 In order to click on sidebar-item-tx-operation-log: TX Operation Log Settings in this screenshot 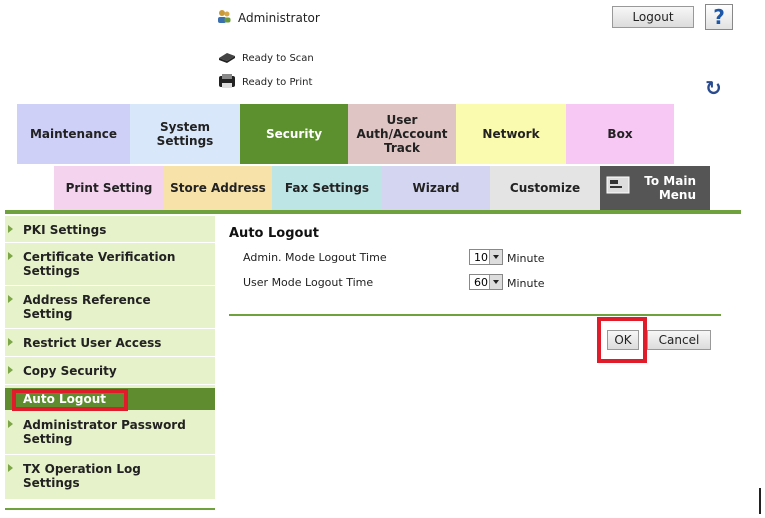, I will do `click(90, 476)`.